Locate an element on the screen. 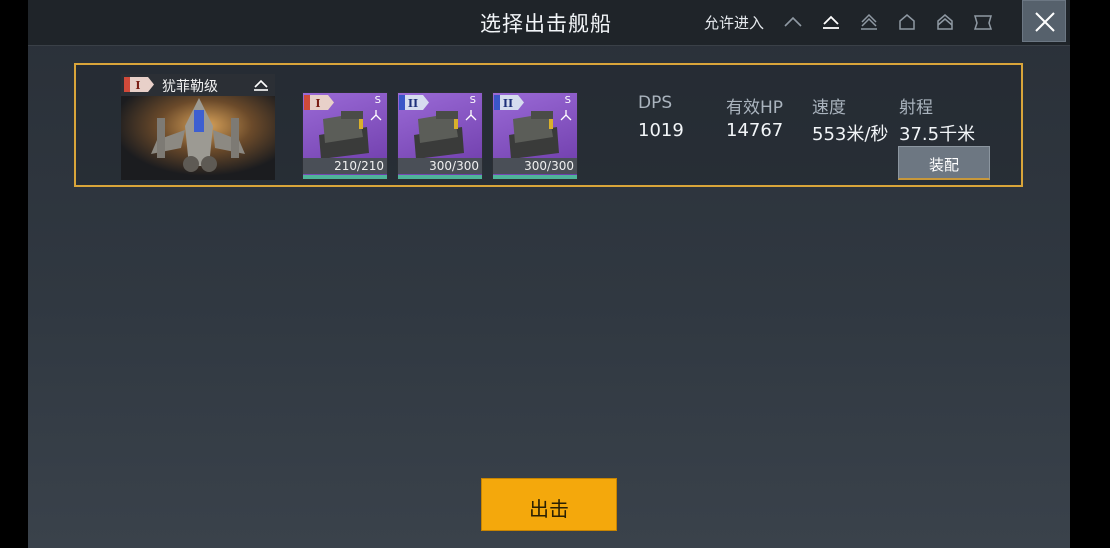  dps-label: DPS is located at coordinates (655, 103).